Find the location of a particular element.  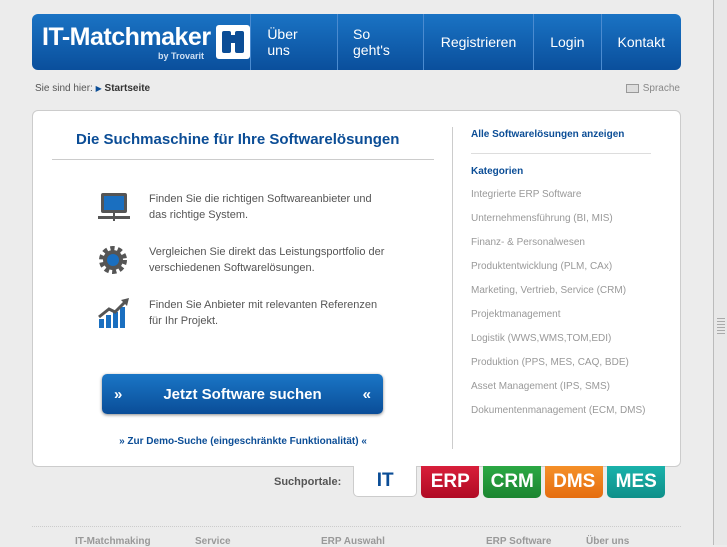

double-chevron-right-icon: » is located at coordinates (118, 394).